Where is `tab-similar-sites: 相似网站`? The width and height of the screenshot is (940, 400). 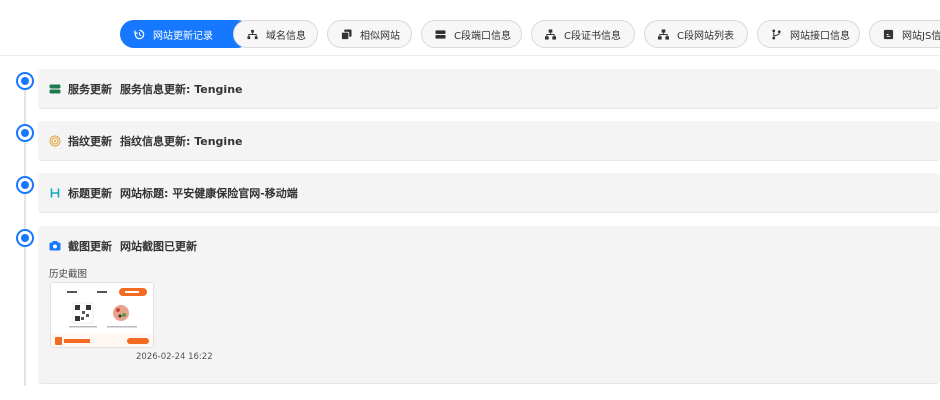 tab-similar-sites: 相似网站 is located at coordinates (369, 34).